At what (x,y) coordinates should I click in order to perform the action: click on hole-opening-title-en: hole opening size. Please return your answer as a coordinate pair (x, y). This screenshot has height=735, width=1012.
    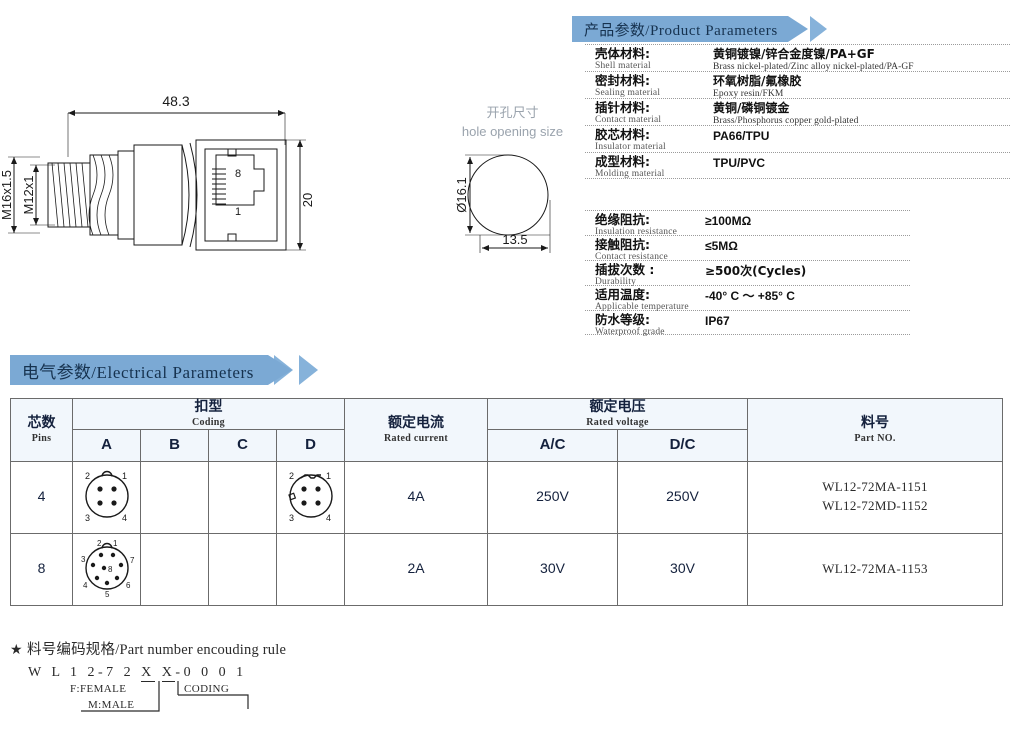
    Looking at the image, I should click on (512, 131).